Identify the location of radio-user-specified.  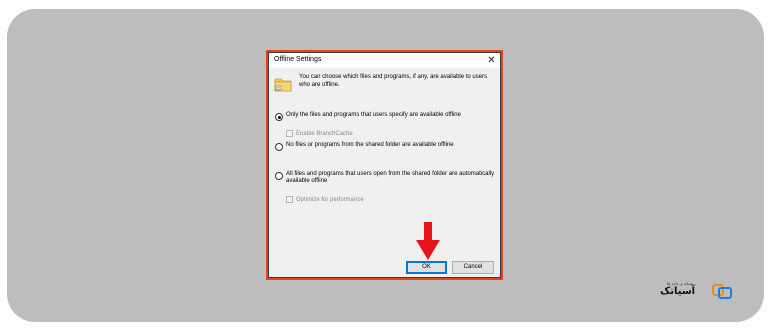
(279, 117).